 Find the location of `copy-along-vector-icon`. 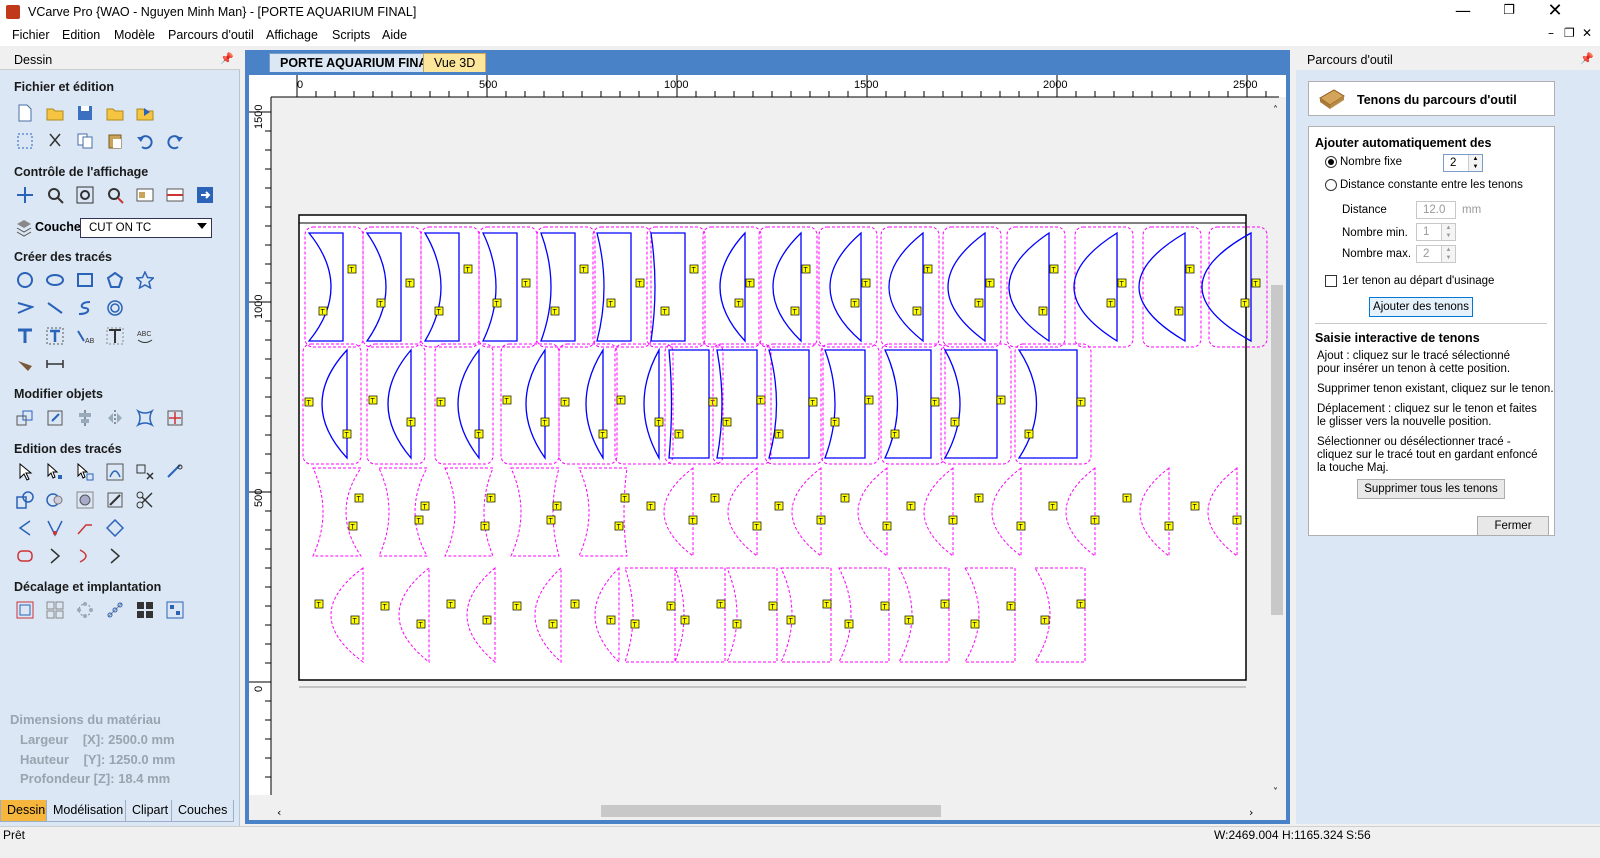

copy-along-vector-icon is located at coordinates (115, 610).